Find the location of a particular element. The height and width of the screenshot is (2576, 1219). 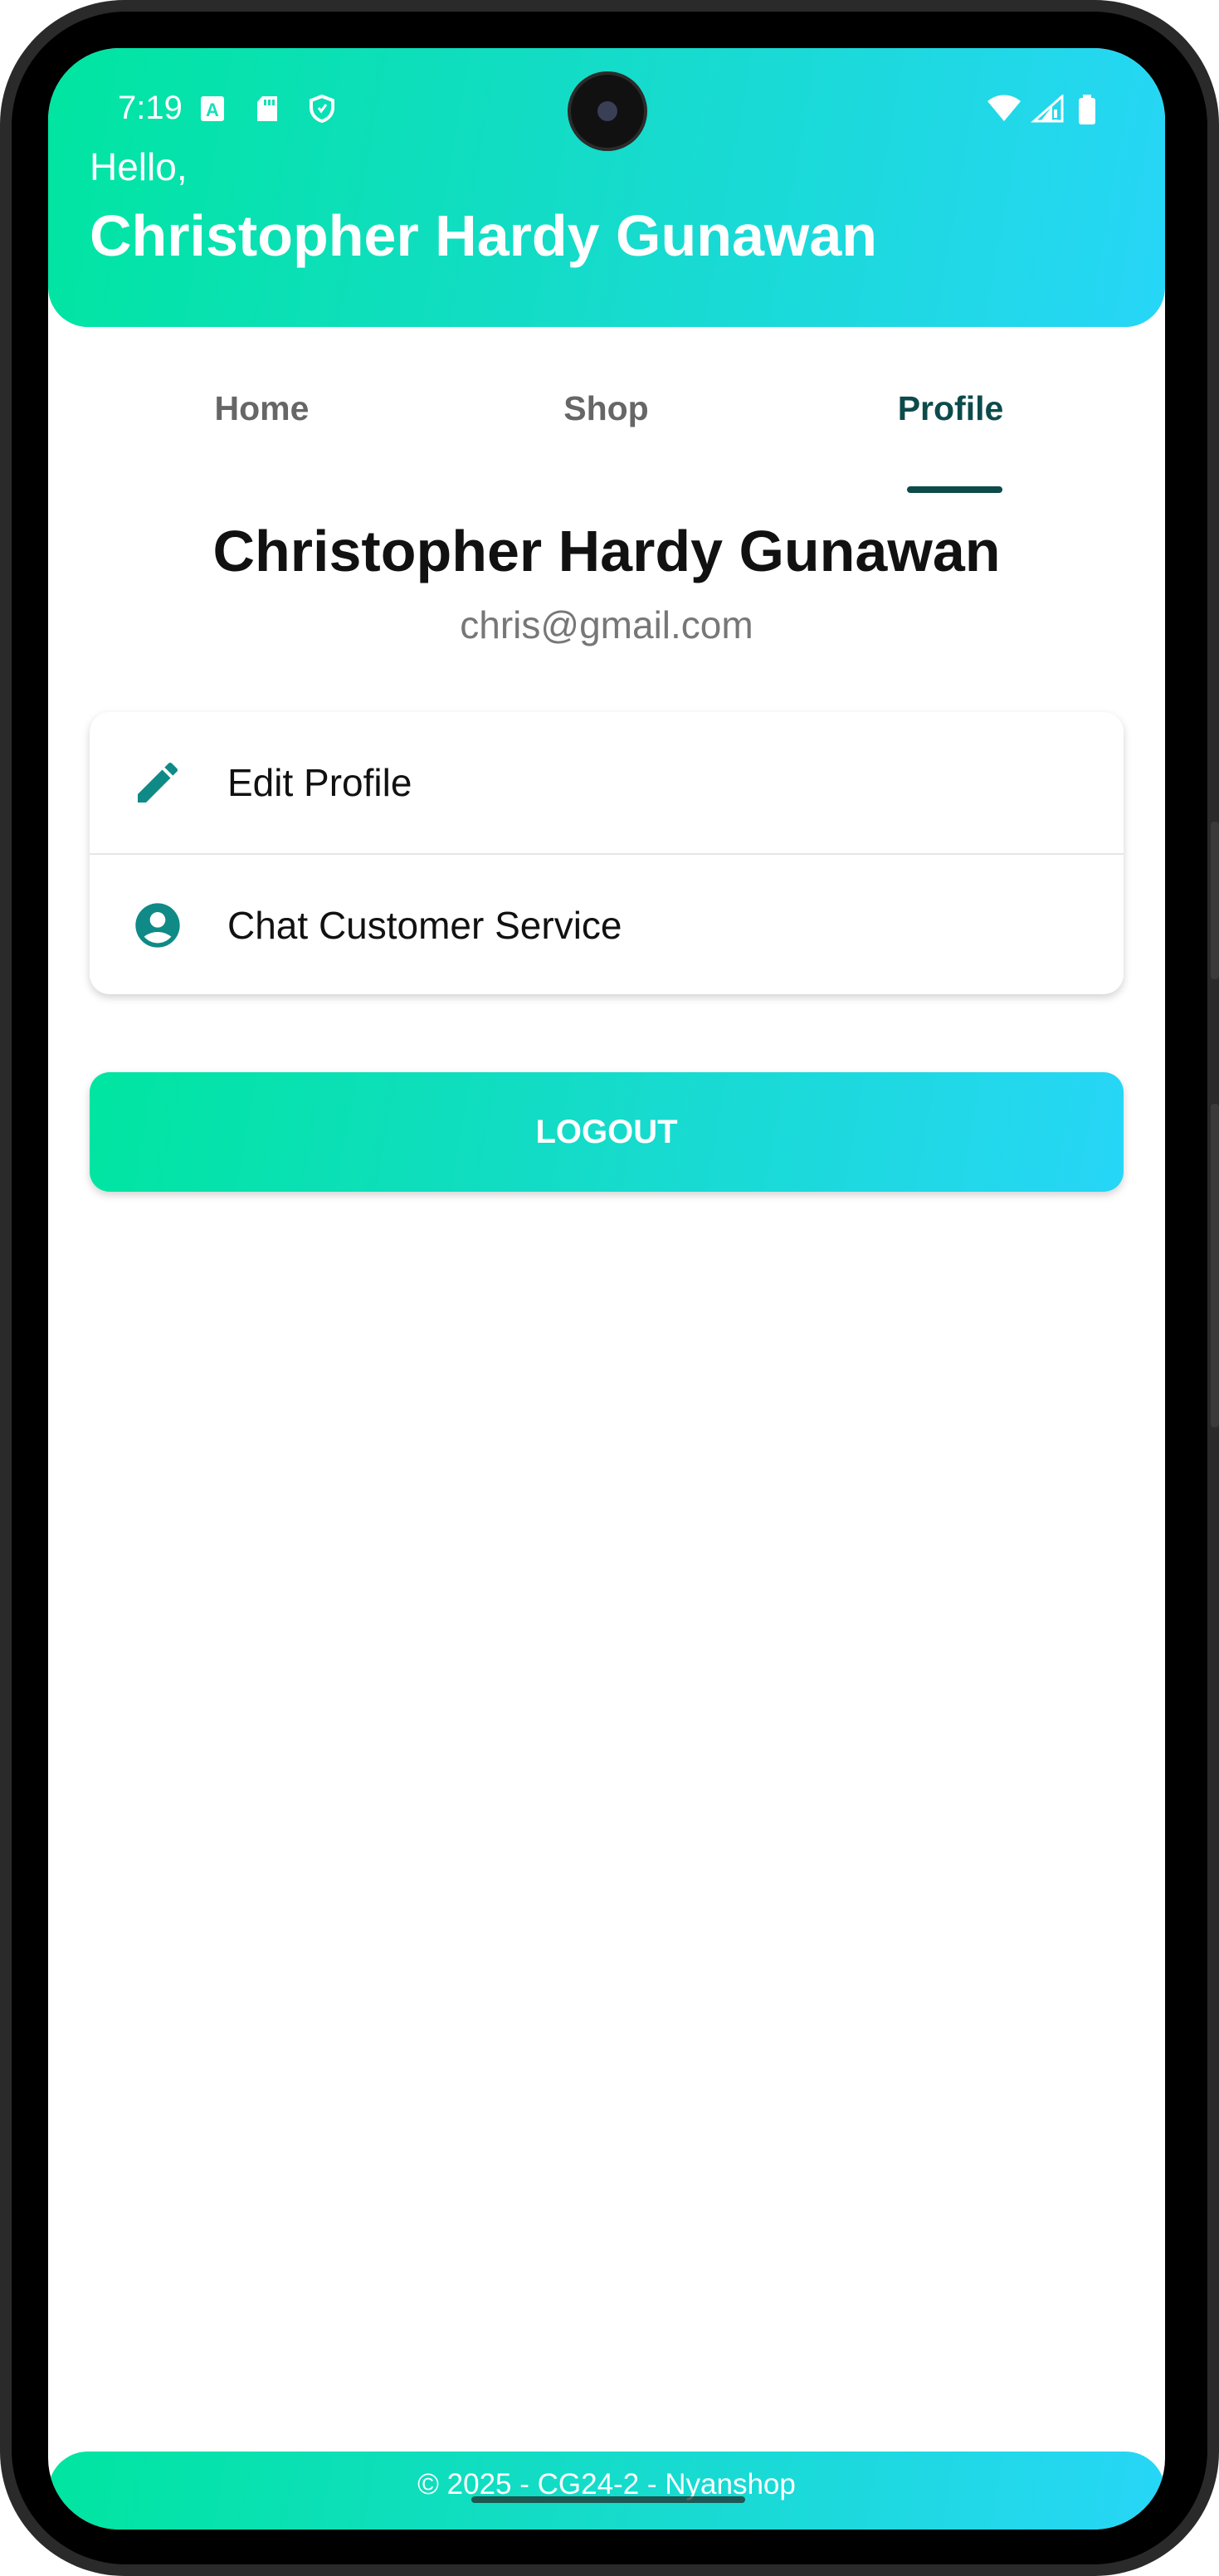

greeting-text: Hello, is located at coordinates (139, 167).